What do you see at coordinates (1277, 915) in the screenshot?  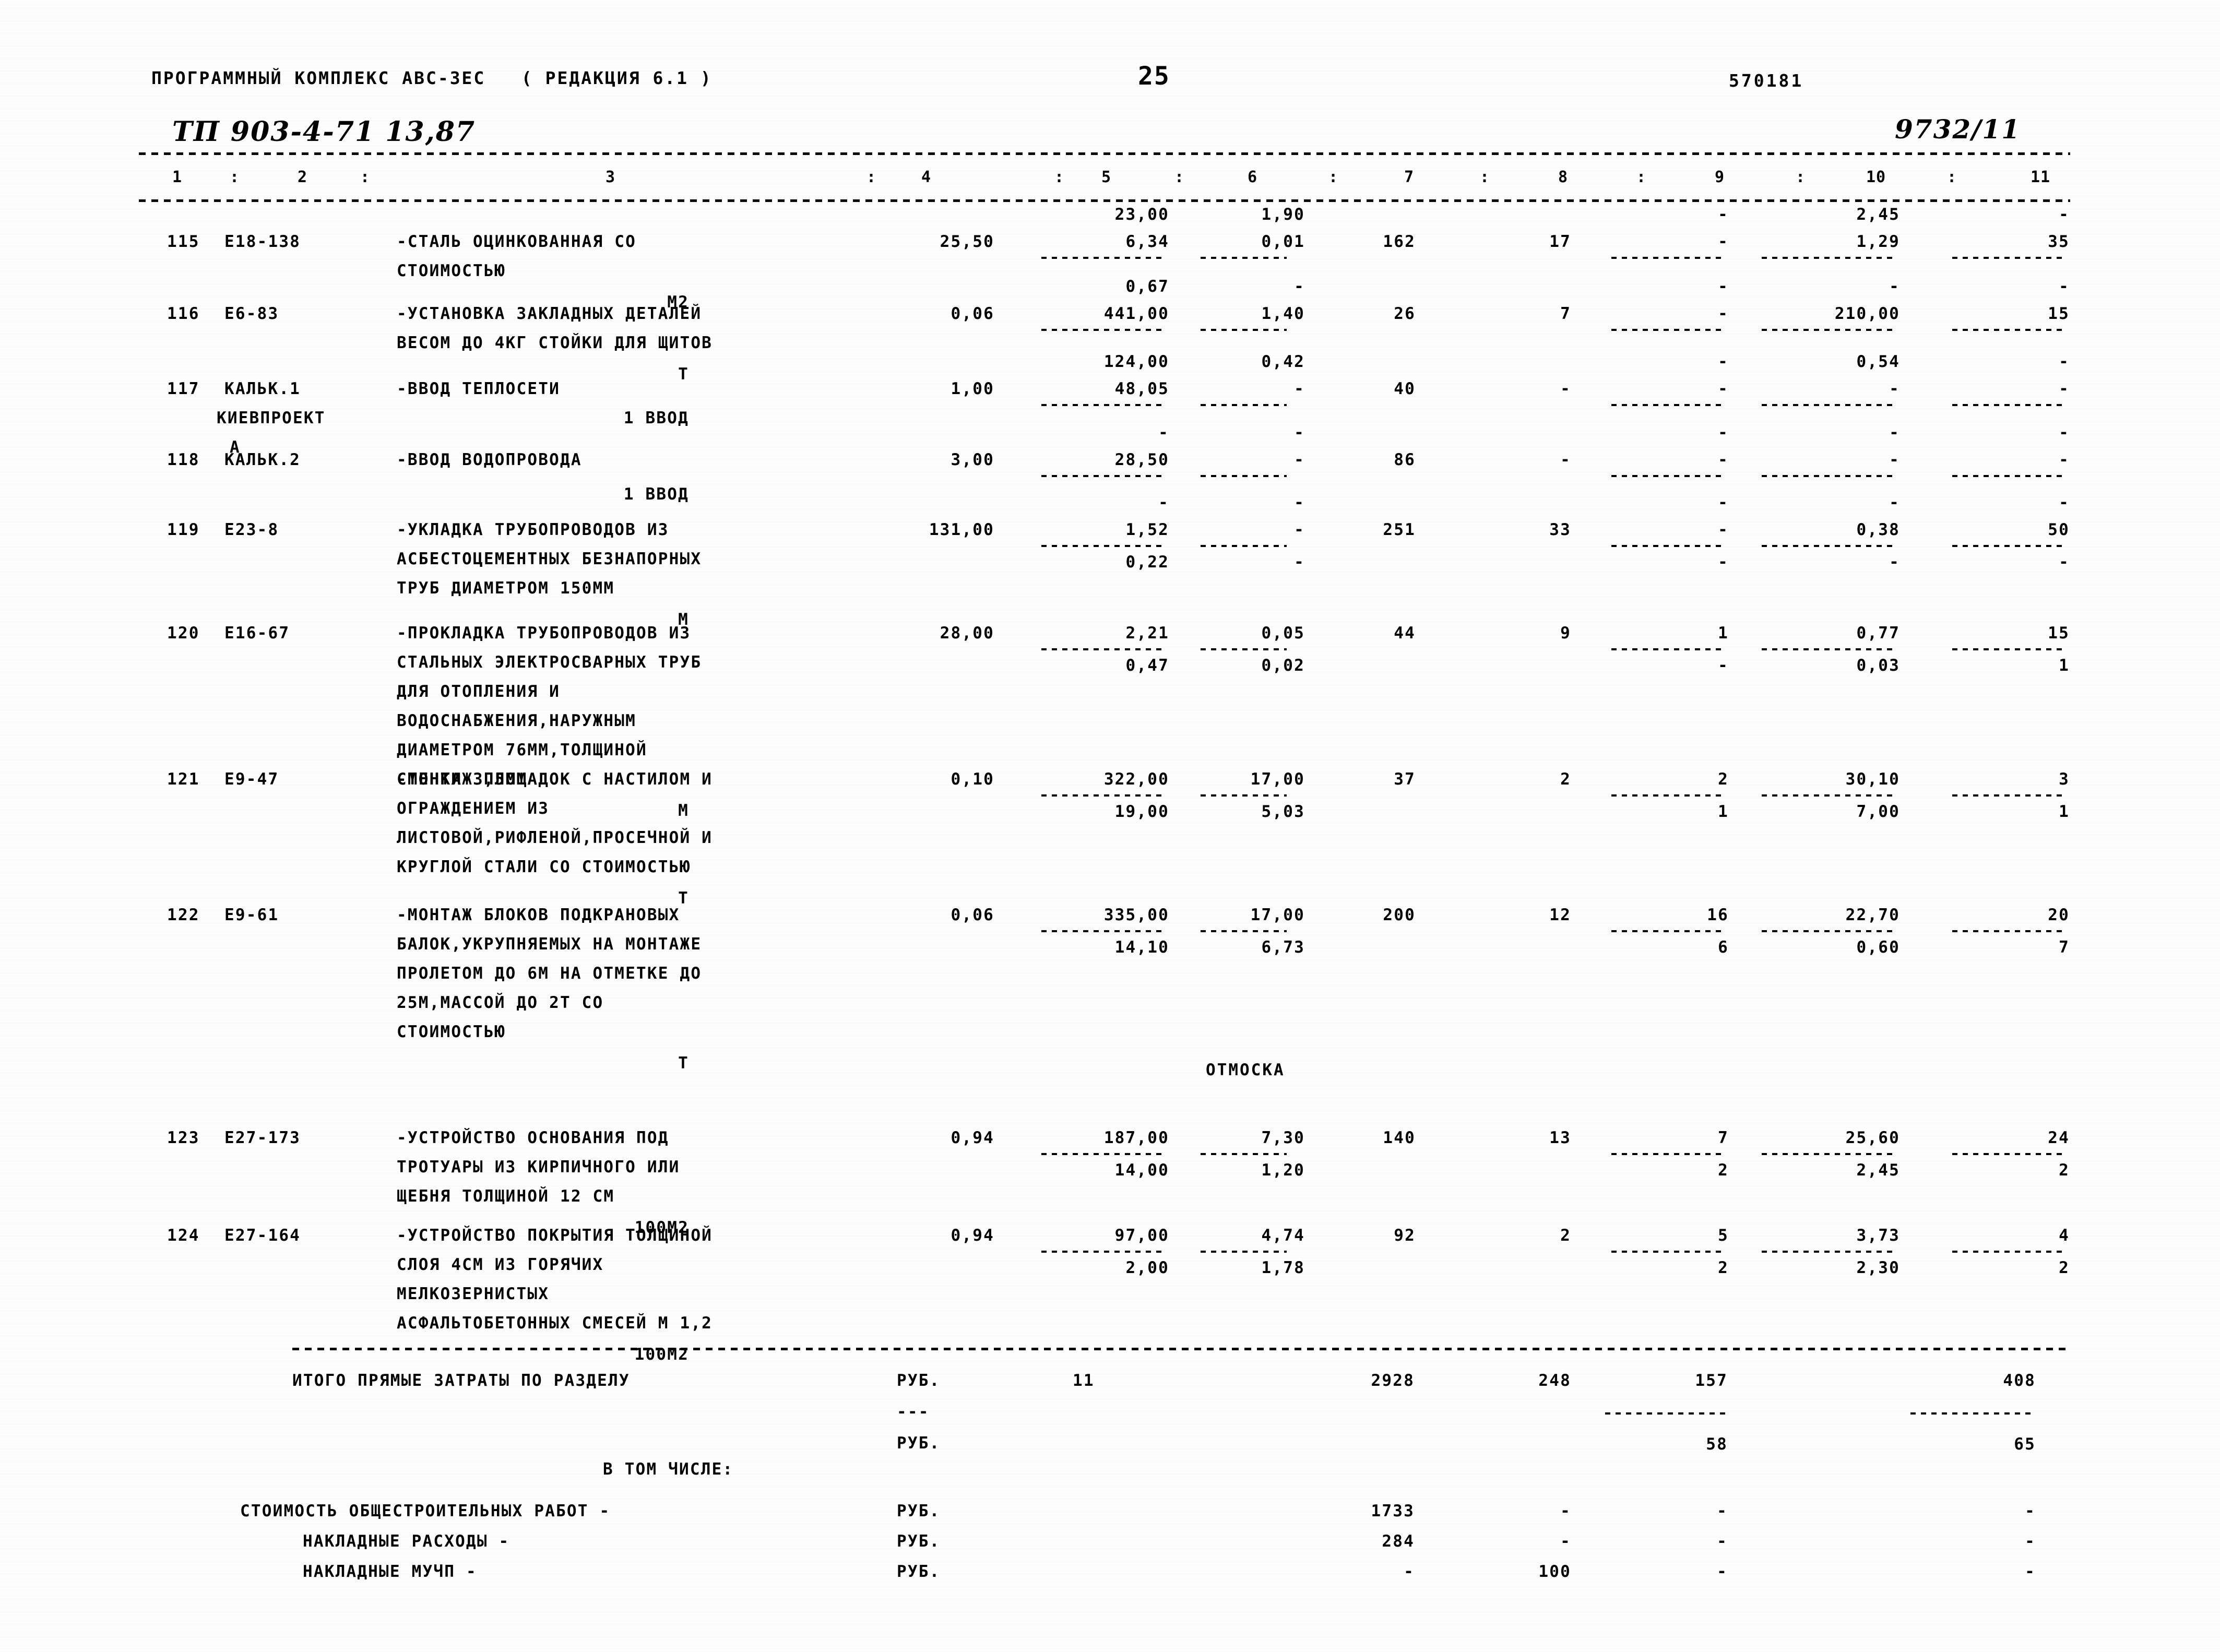 I see `row-salary-122: 17,00` at bounding box center [1277, 915].